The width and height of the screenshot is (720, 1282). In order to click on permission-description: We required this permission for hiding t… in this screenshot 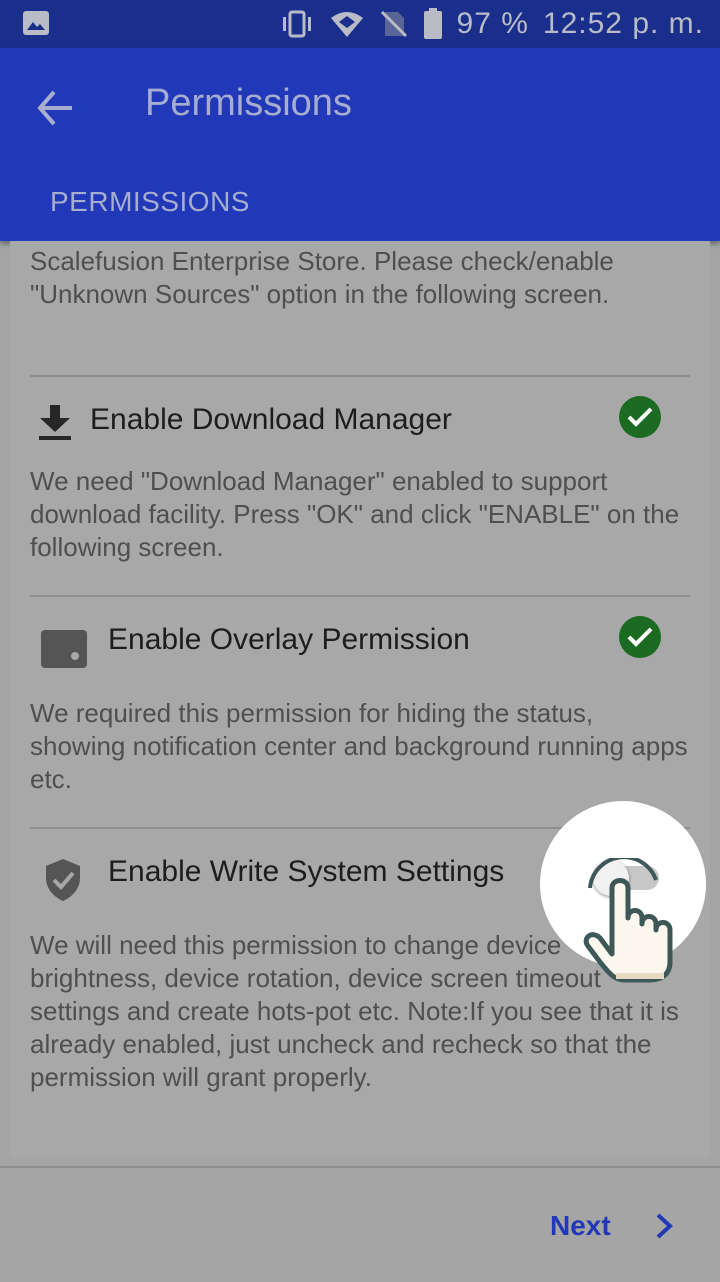, I will do `click(359, 746)`.